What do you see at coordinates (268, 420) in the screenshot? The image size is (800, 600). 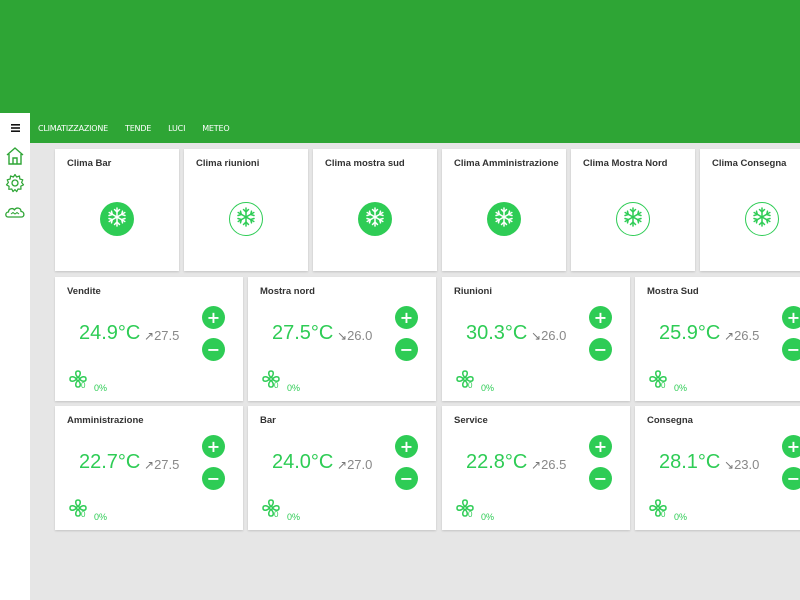 I see `zone-title: Bar` at bounding box center [268, 420].